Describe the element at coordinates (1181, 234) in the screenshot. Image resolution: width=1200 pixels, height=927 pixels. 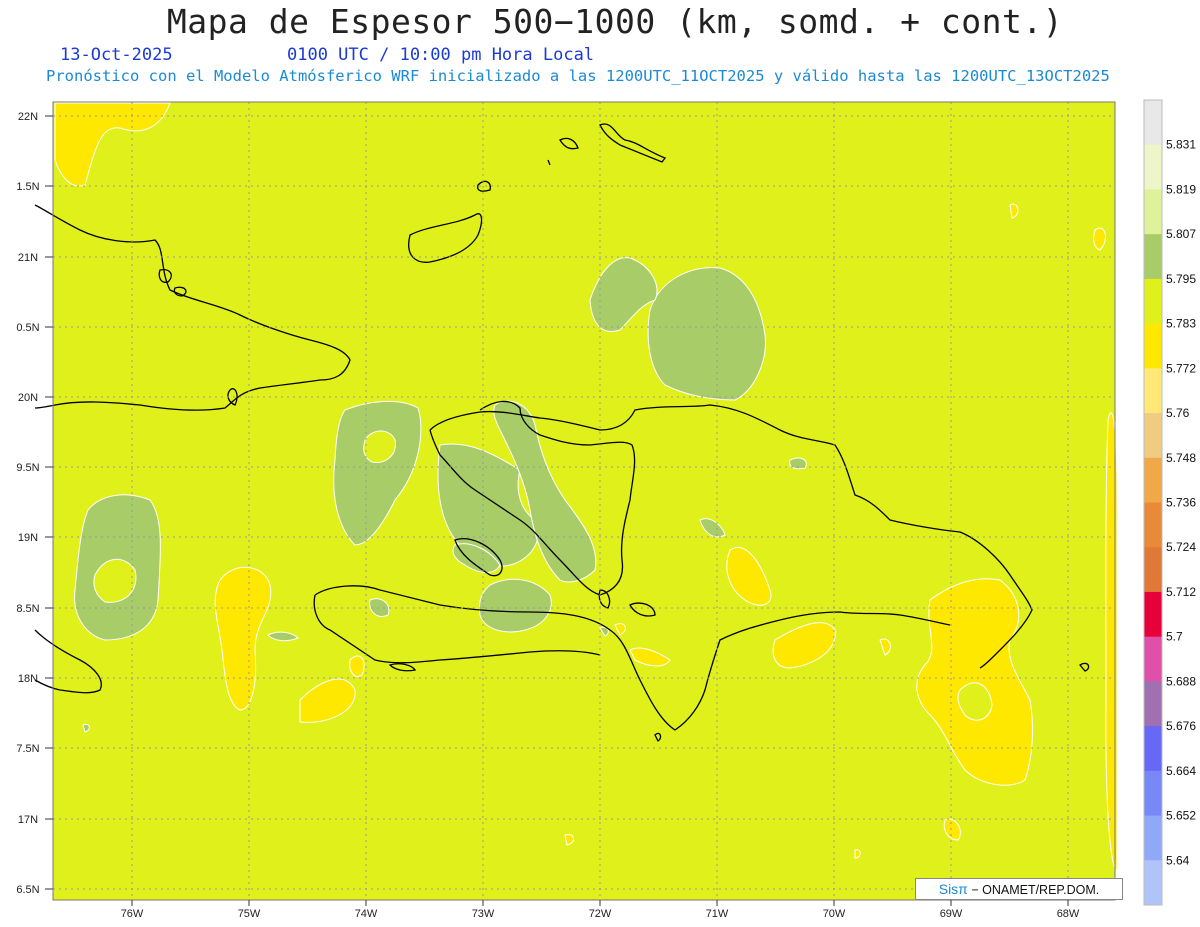
I see `colorbar-label: 5.807` at that location.